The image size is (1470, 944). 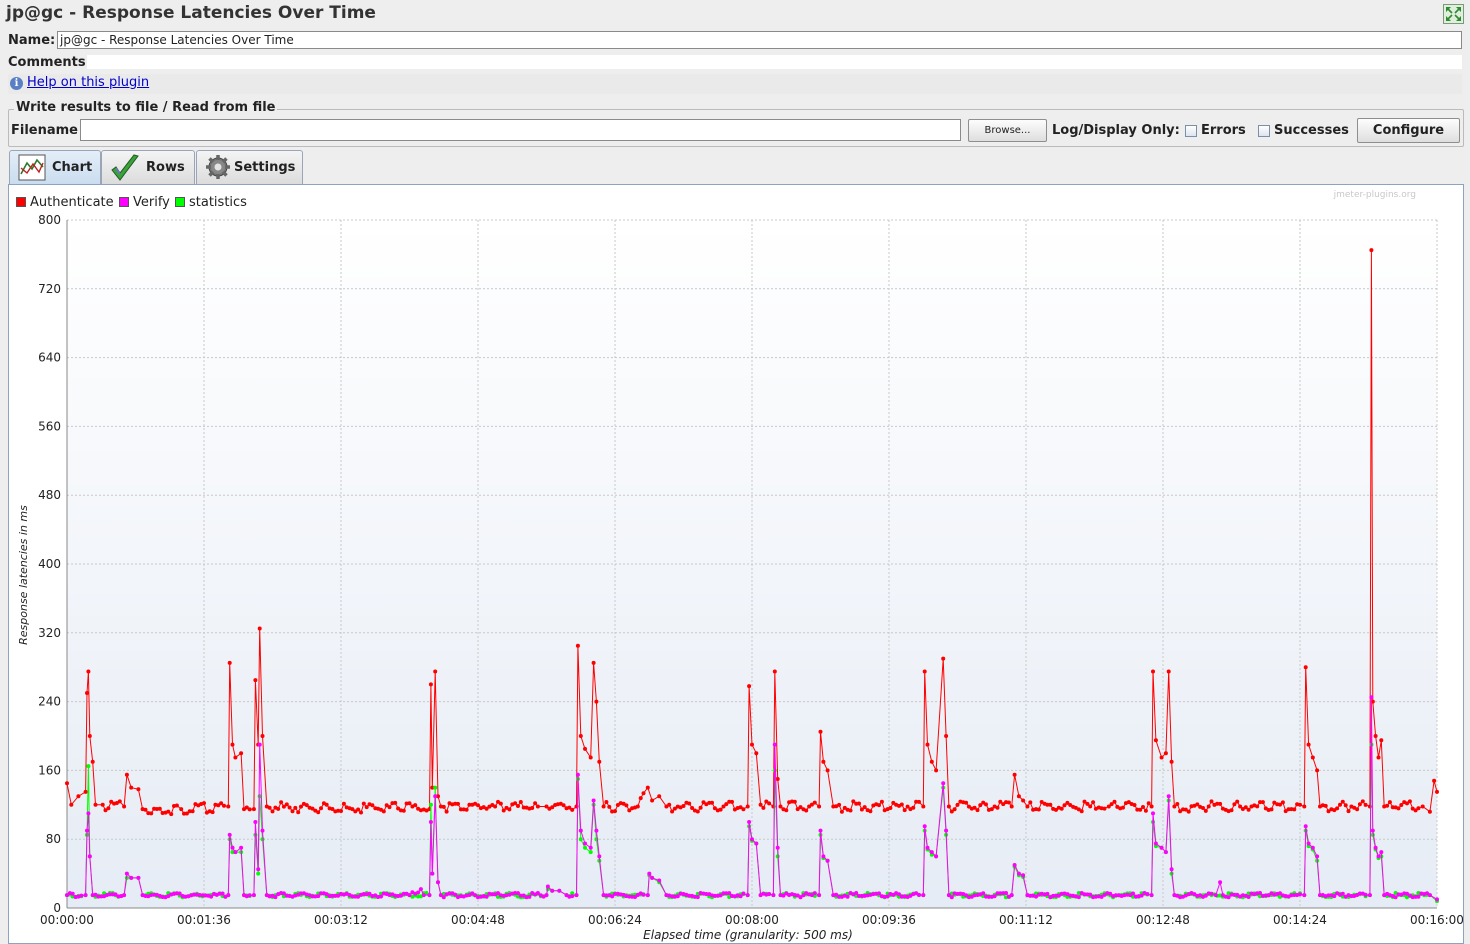 What do you see at coordinates (1191, 131) in the screenshot?
I see `errors-checkbox` at bounding box center [1191, 131].